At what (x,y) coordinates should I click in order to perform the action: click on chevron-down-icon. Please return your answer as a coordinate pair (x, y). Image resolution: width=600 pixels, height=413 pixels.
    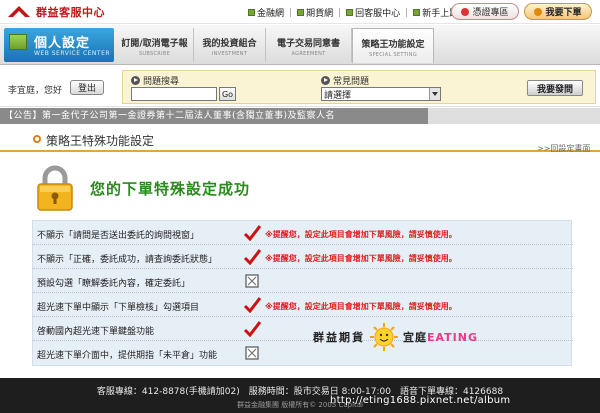
    Looking at the image, I should click on (434, 94).